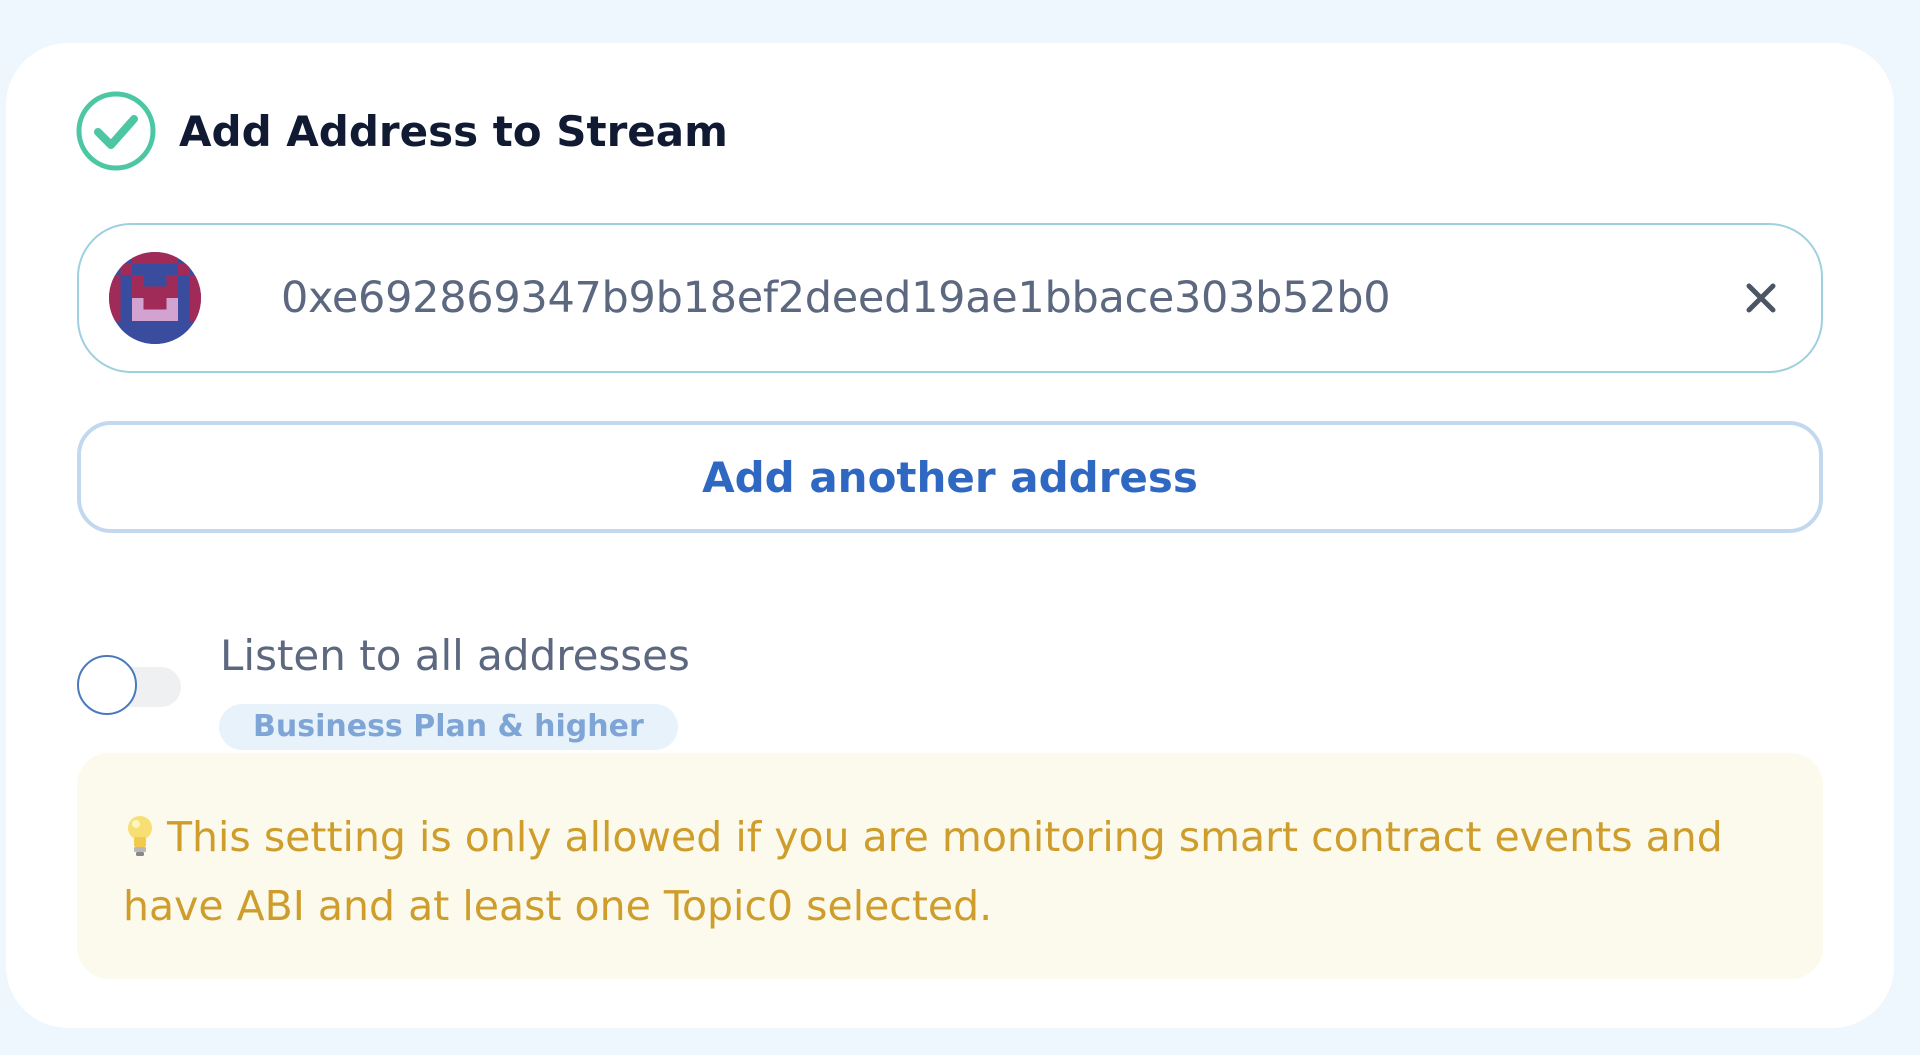  What do you see at coordinates (116, 131) in the screenshot?
I see `check-circle-icon` at bounding box center [116, 131].